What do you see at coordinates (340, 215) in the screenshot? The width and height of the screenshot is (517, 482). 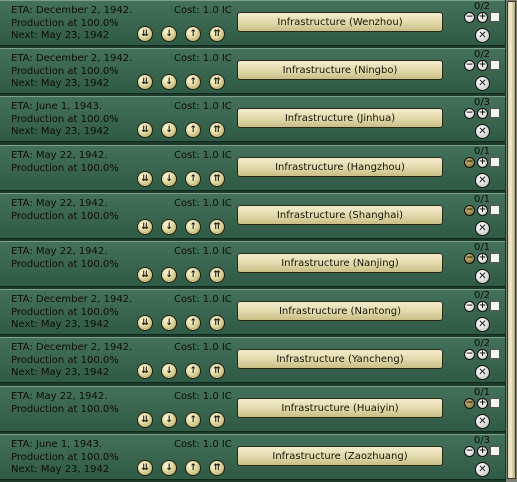 I see `project-button: Infrastructure (Shanghai)` at bounding box center [340, 215].